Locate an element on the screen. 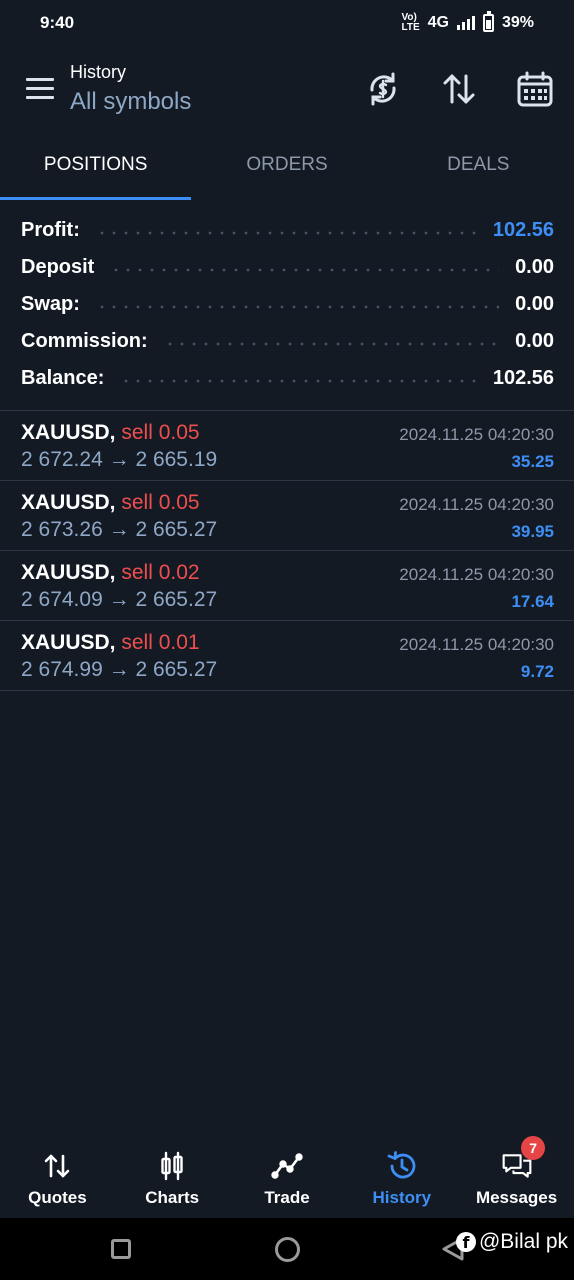 The width and height of the screenshot is (574, 1280). symbol-filter: All symbols is located at coordinates (130, 102).